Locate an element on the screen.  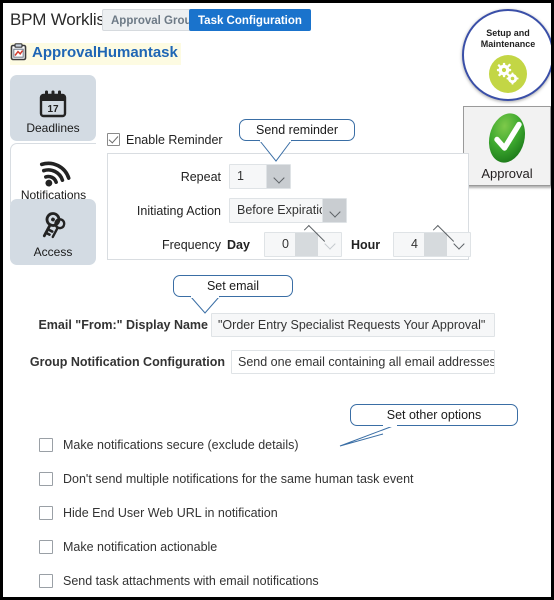
enable-reminder-checkbox is located at coordinates (113, 139).